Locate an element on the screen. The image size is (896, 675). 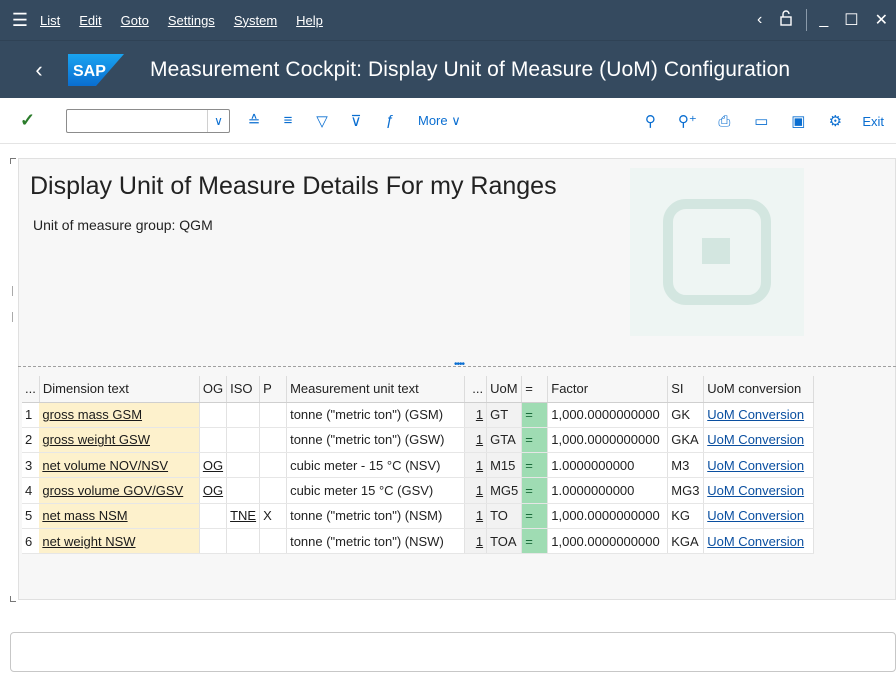
new-window-icon: ▭ is located at coordinates (761, 121).